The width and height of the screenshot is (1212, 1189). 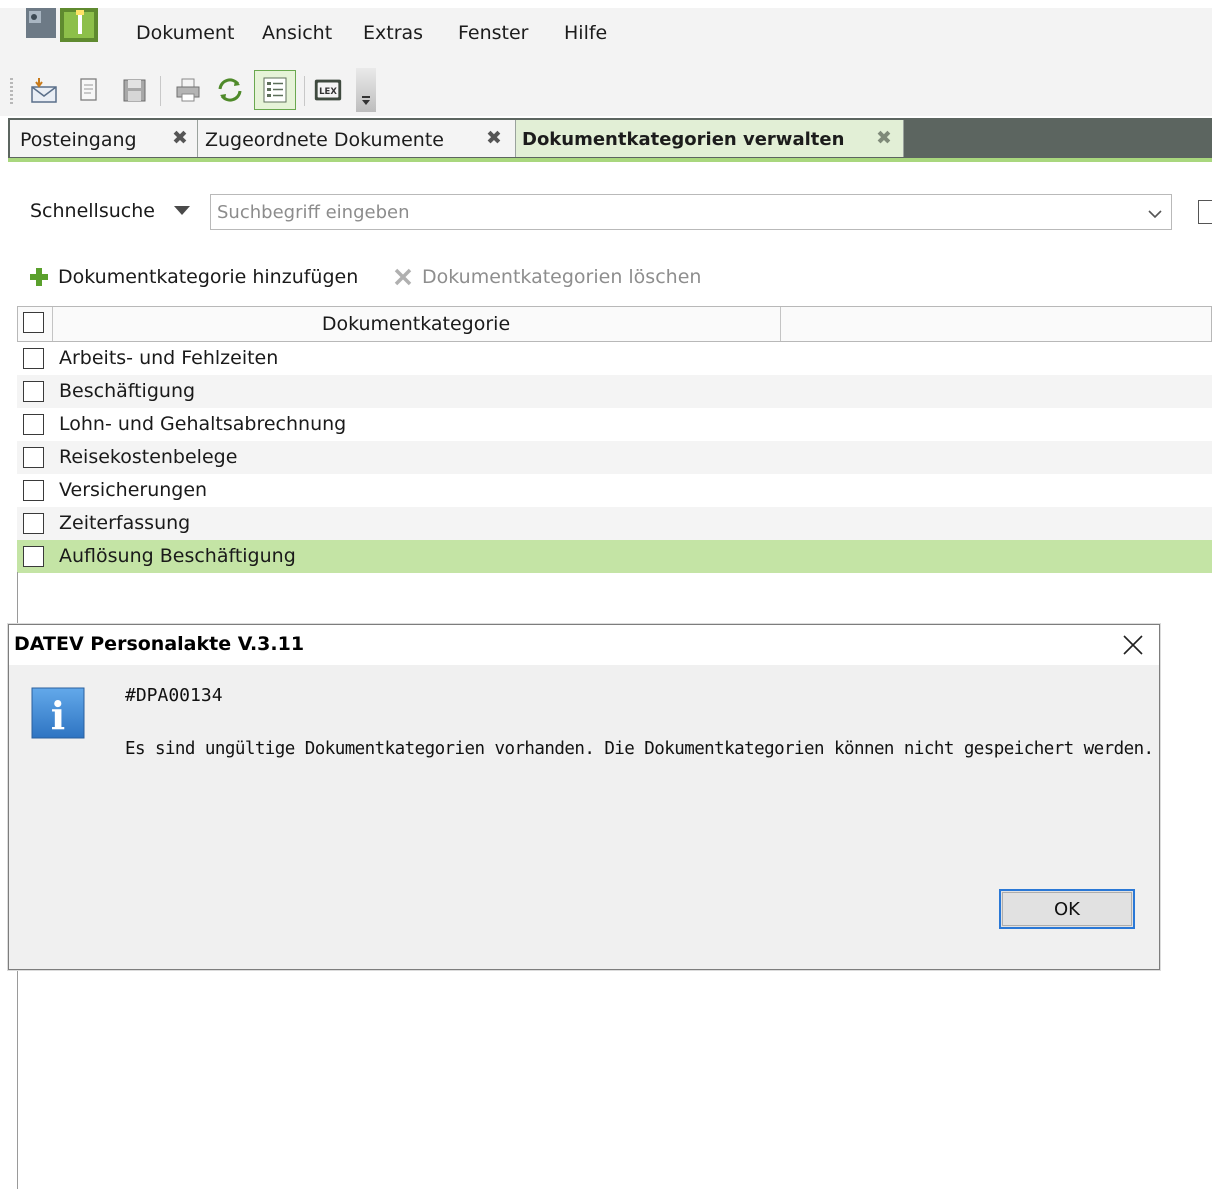 I want to click on table-row: Reisekostenbelege, so click(x=614, y=457).